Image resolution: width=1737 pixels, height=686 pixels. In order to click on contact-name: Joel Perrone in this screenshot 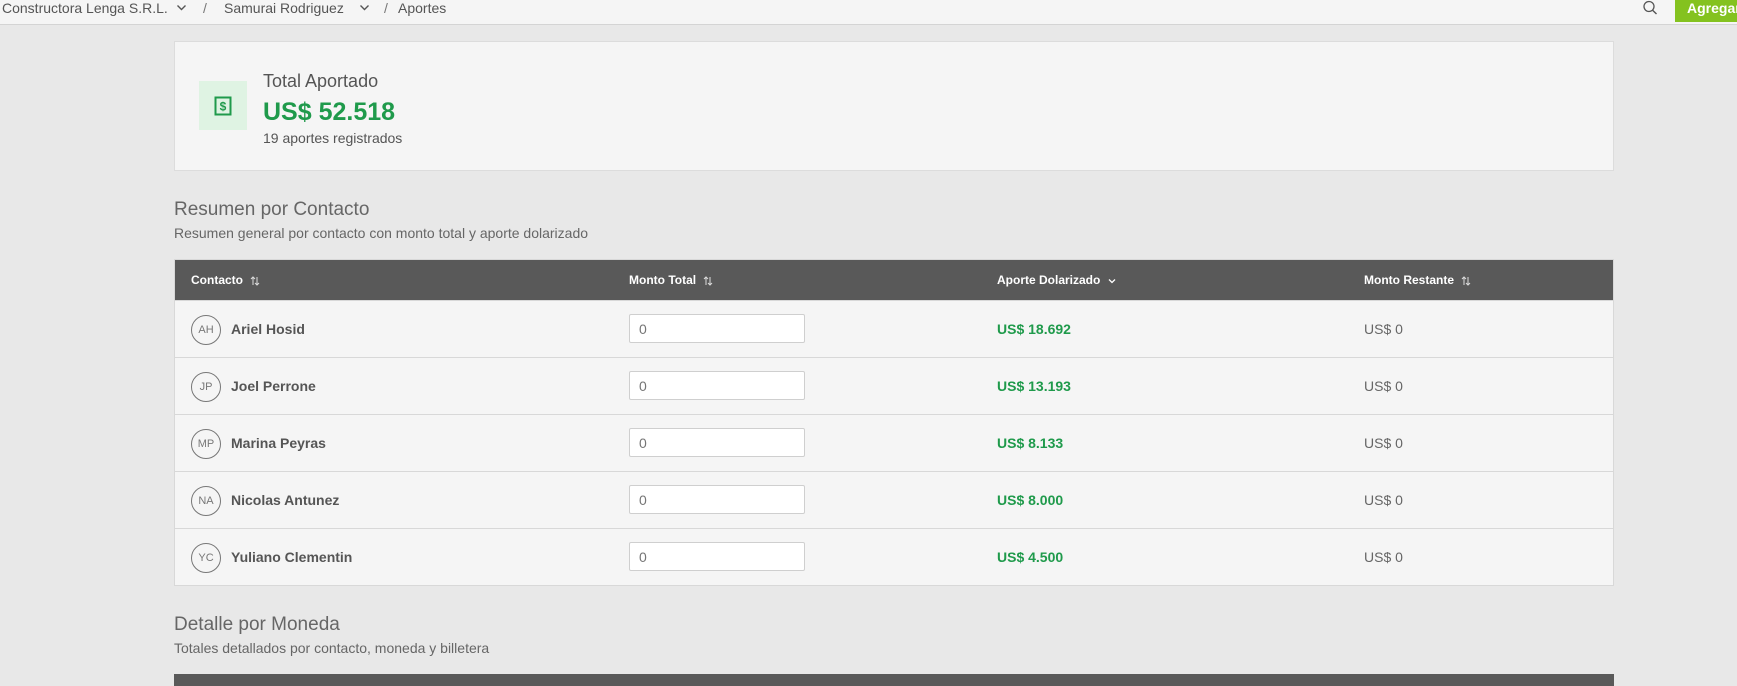, I will do `click(273, 386)`.